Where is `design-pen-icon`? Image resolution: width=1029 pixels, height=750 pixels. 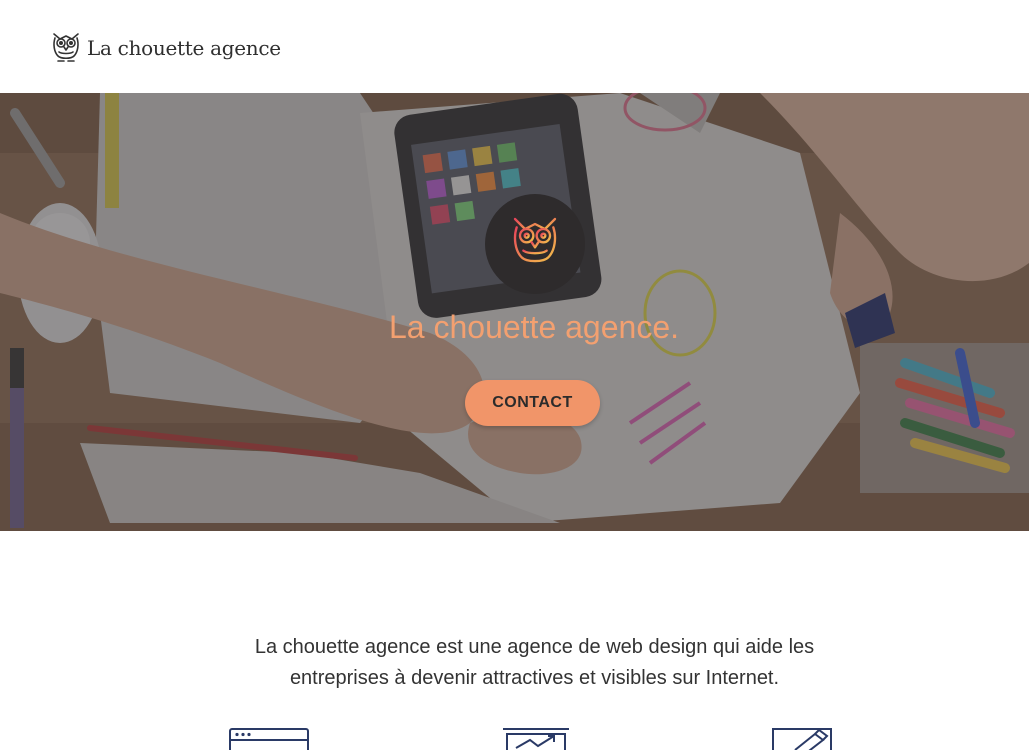
design-pen-icon is located at coordinates (802, 739).